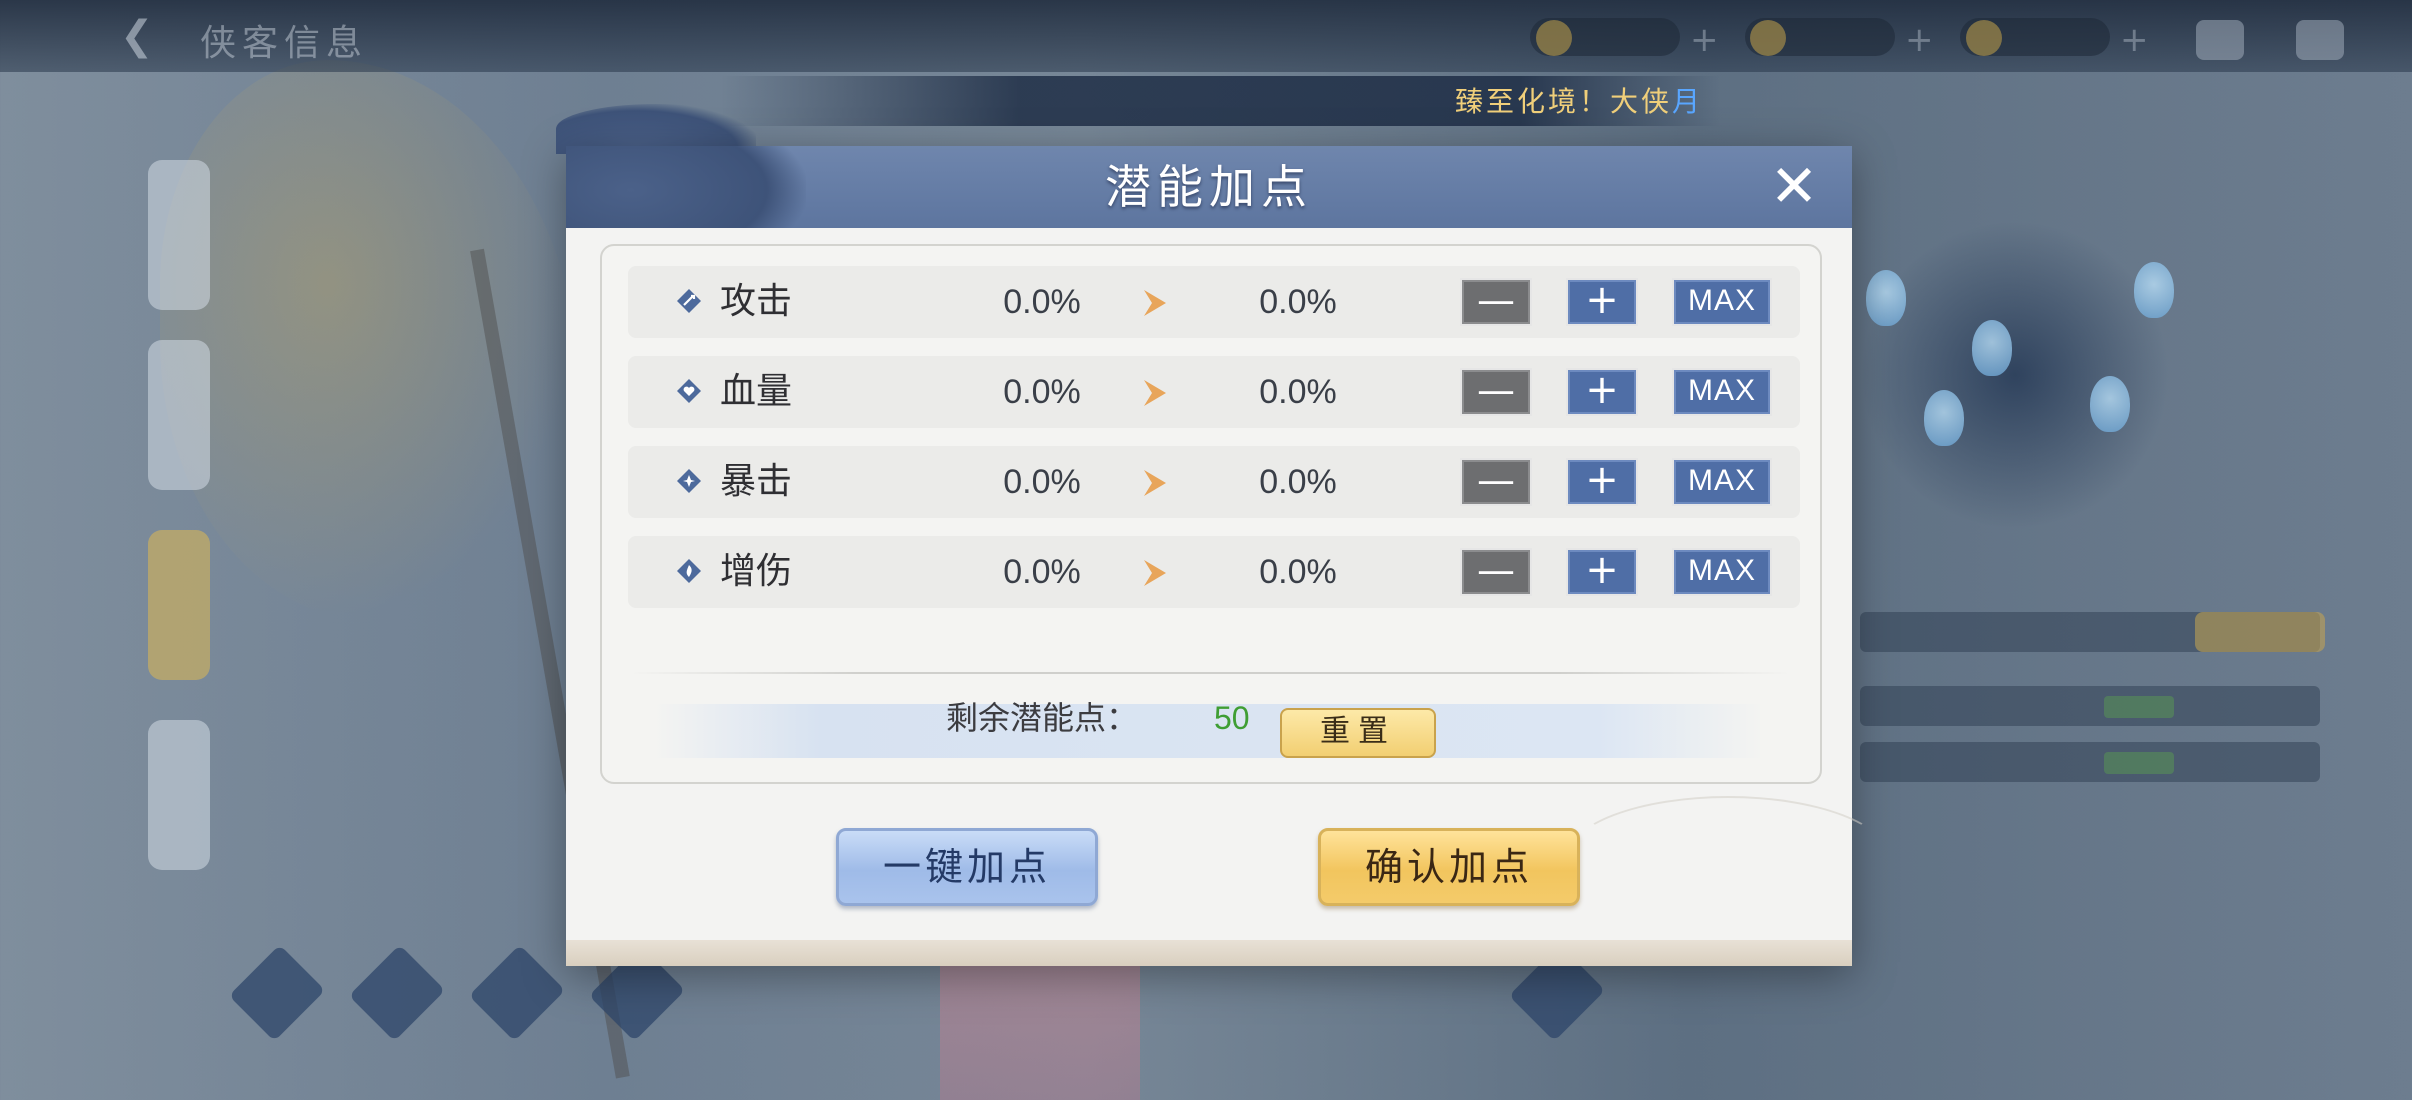 Image resolution: width=2412 pixels, height=1100 pixels. Describe the element at coordinates (689, 571) in the screenshot. I see `flame-diamond-icon` at that location.